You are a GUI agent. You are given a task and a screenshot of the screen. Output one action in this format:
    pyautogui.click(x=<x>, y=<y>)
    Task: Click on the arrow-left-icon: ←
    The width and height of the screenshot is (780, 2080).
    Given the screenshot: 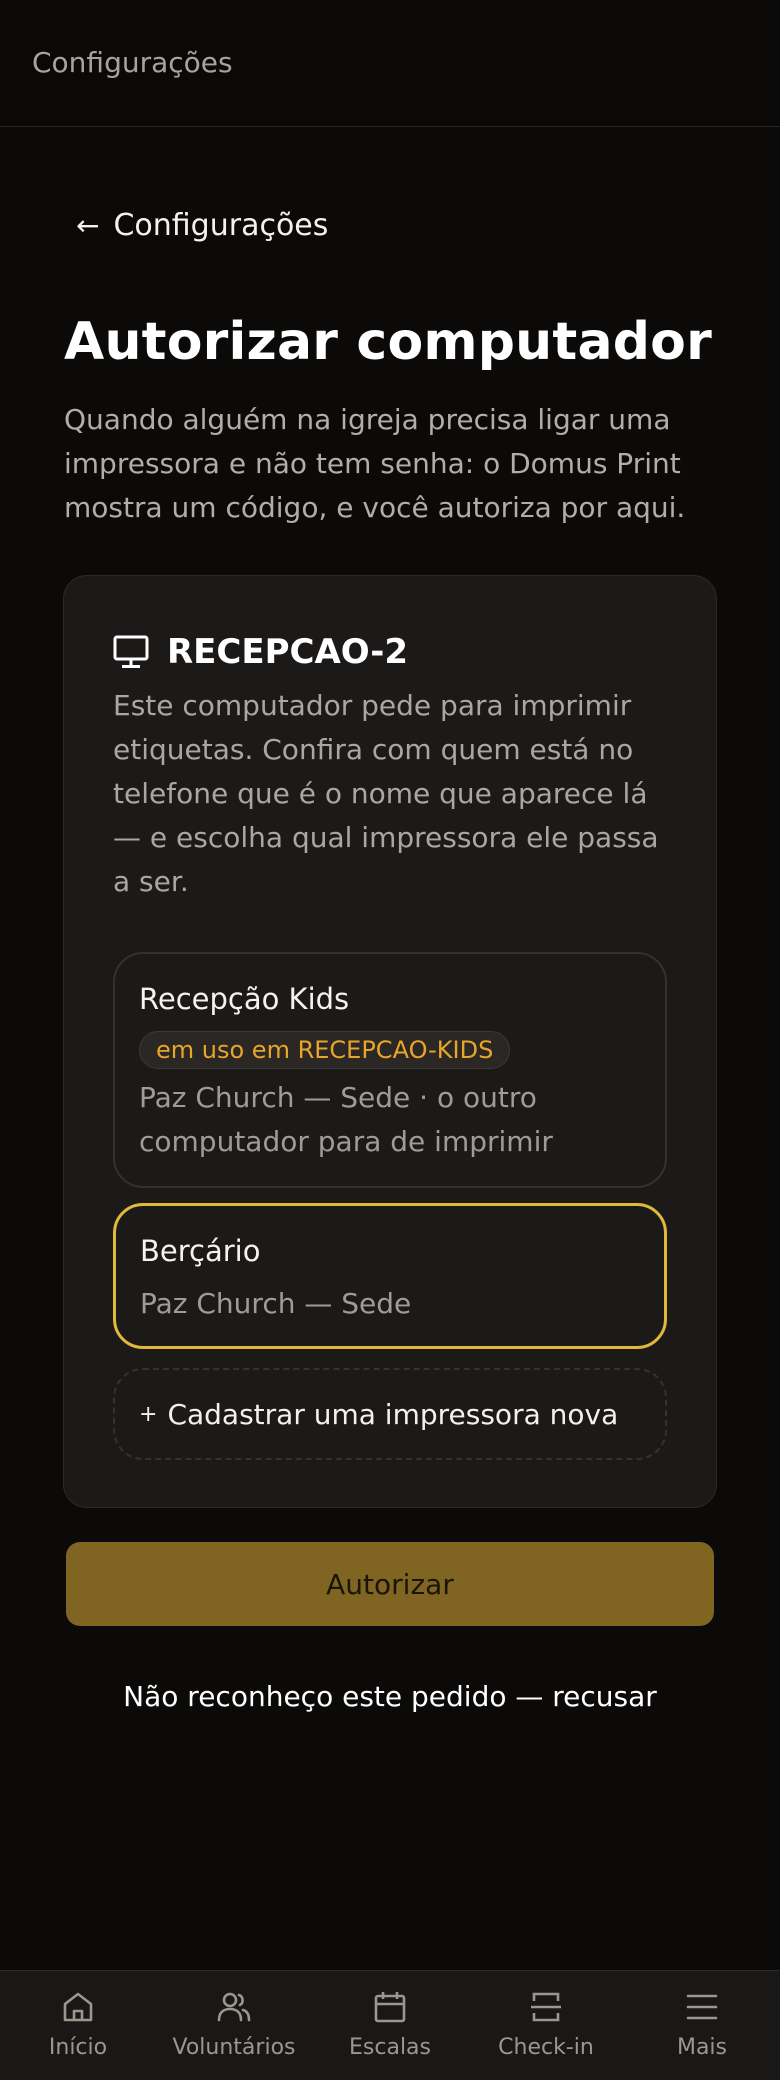 What is the action you would take?
    pyautogui.click(x=88, y=225)
    